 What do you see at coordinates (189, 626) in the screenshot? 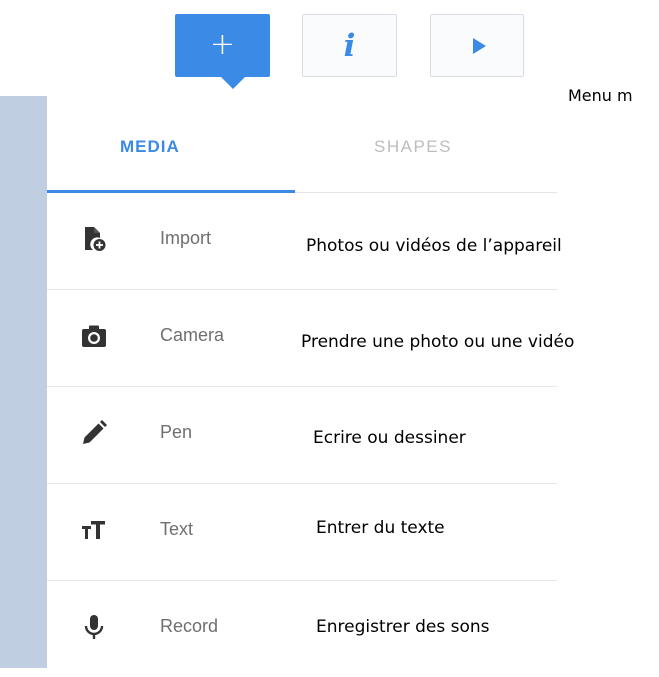
I see `menu-item-label: Record` at bounding box center [189, 626].